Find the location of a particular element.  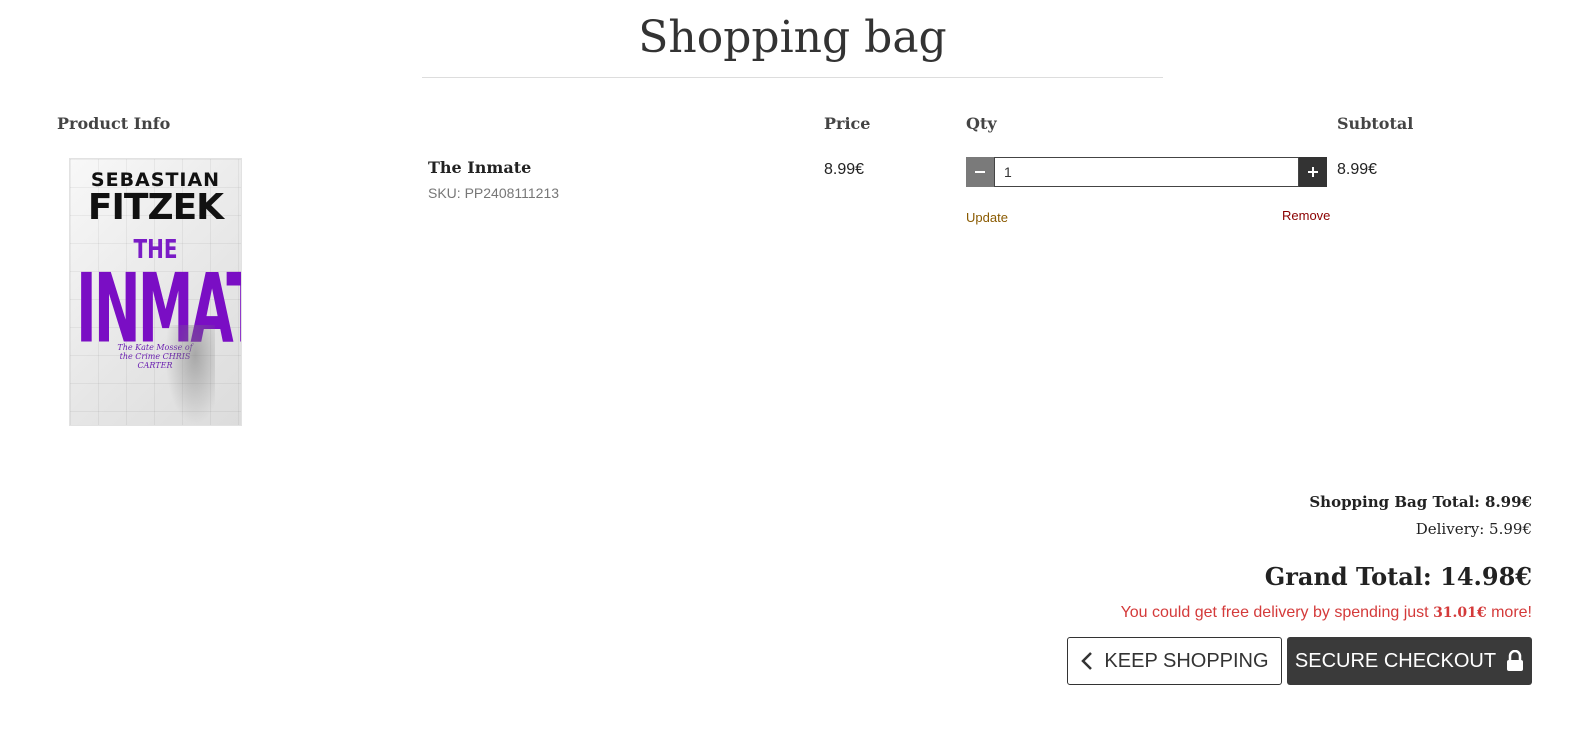

title-divider is located at coordinates (792, 77).